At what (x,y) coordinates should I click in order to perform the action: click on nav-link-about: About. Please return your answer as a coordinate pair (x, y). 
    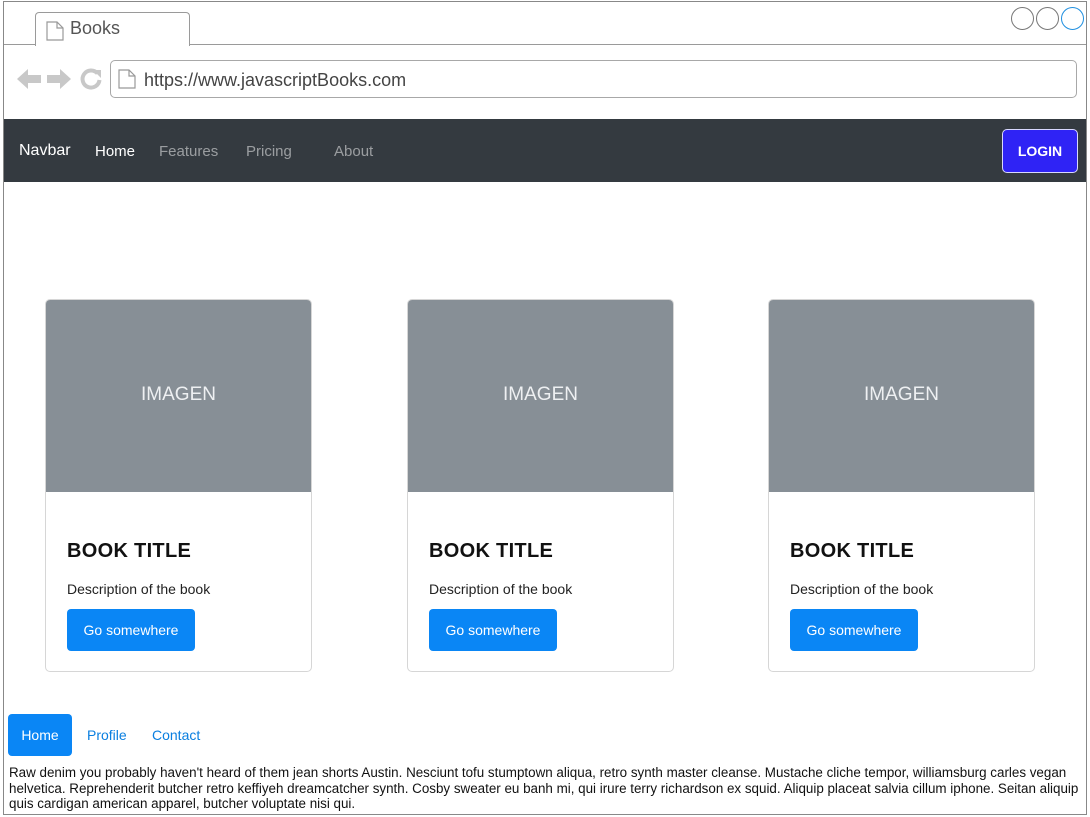
    Looking at the image, I should click on (353, 151).